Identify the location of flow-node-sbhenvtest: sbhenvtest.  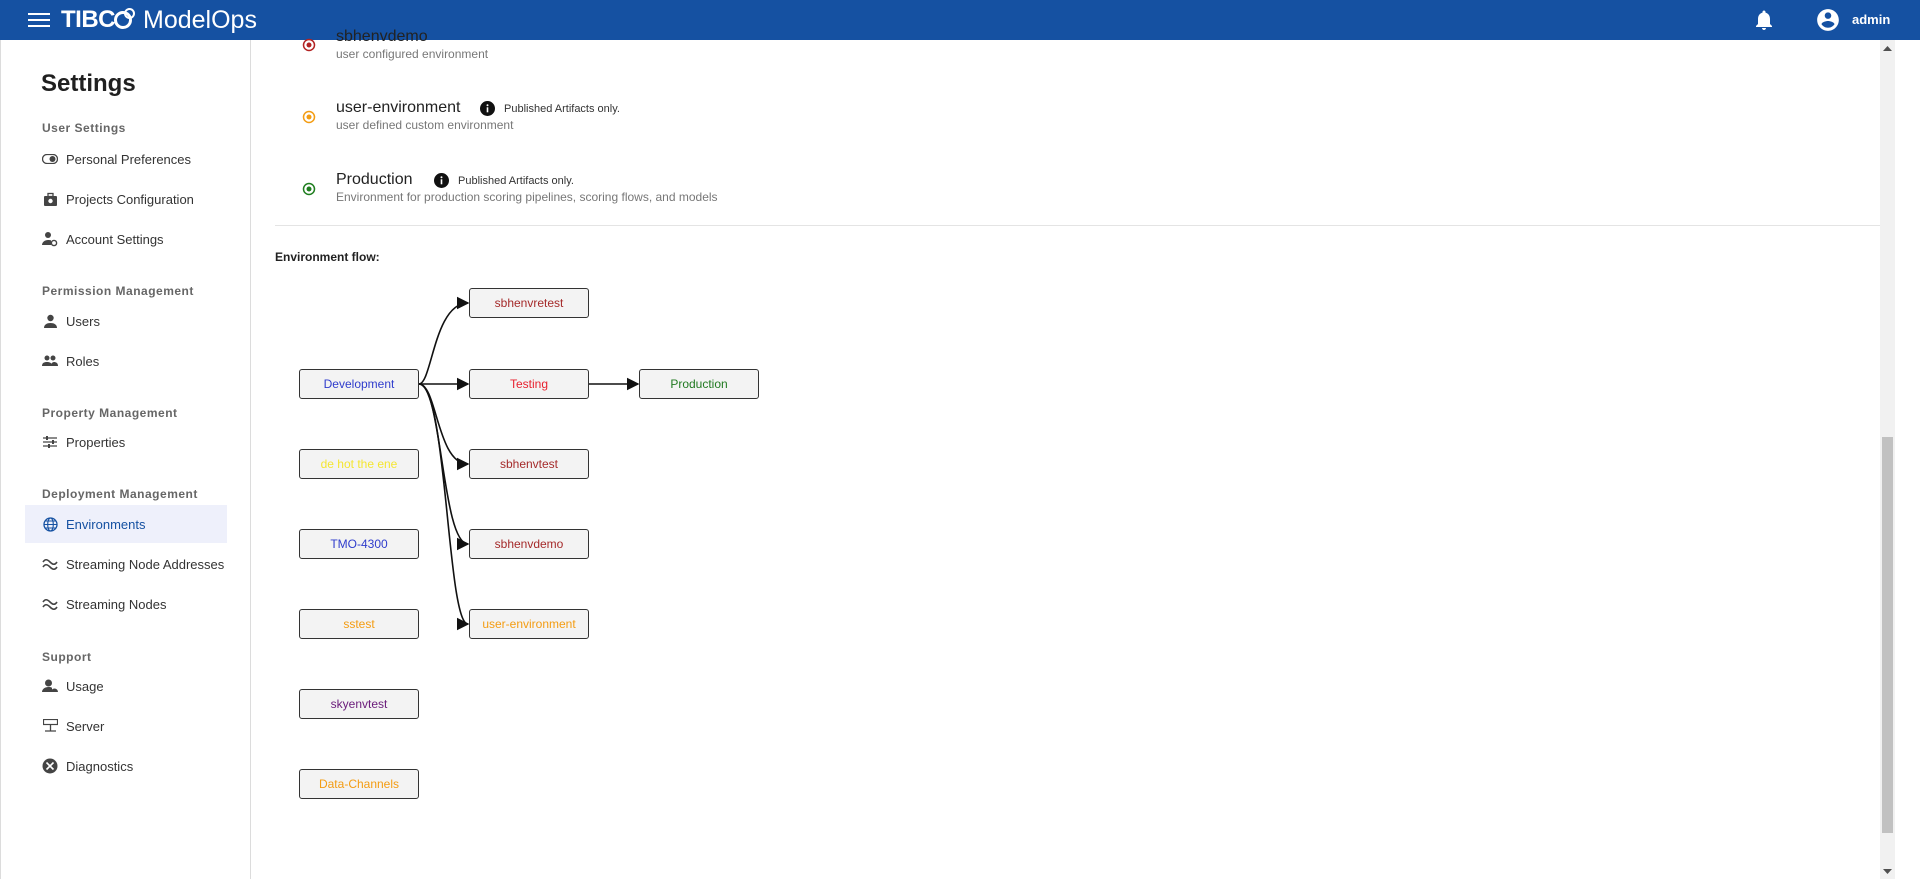
(529, 464).